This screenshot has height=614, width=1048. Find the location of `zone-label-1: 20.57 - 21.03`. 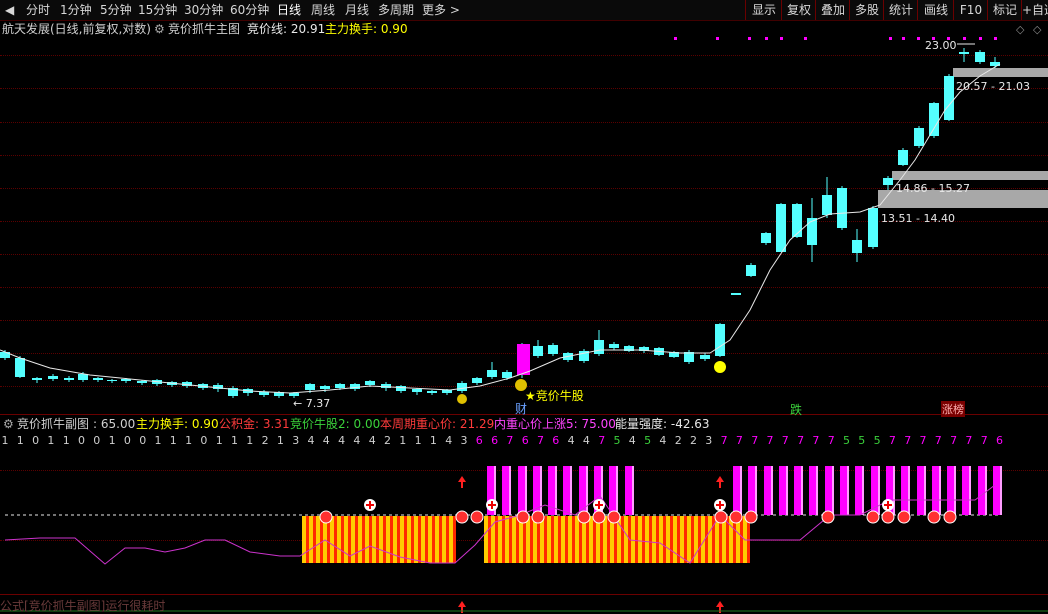

zone-label-1: 20.57 - 21.03 is located at coordinates (993, 86).